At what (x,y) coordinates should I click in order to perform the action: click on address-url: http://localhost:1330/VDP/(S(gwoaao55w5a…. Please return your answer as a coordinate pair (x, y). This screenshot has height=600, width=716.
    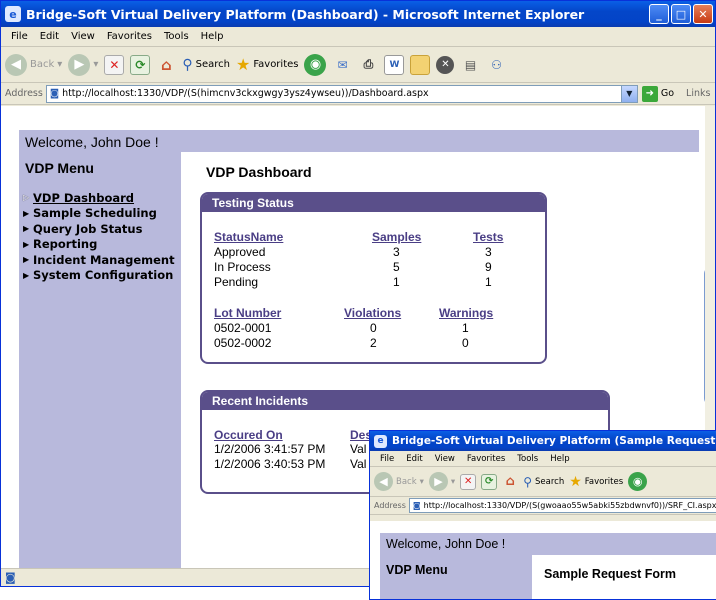
    Looking at the image, I should click on (569, 505).